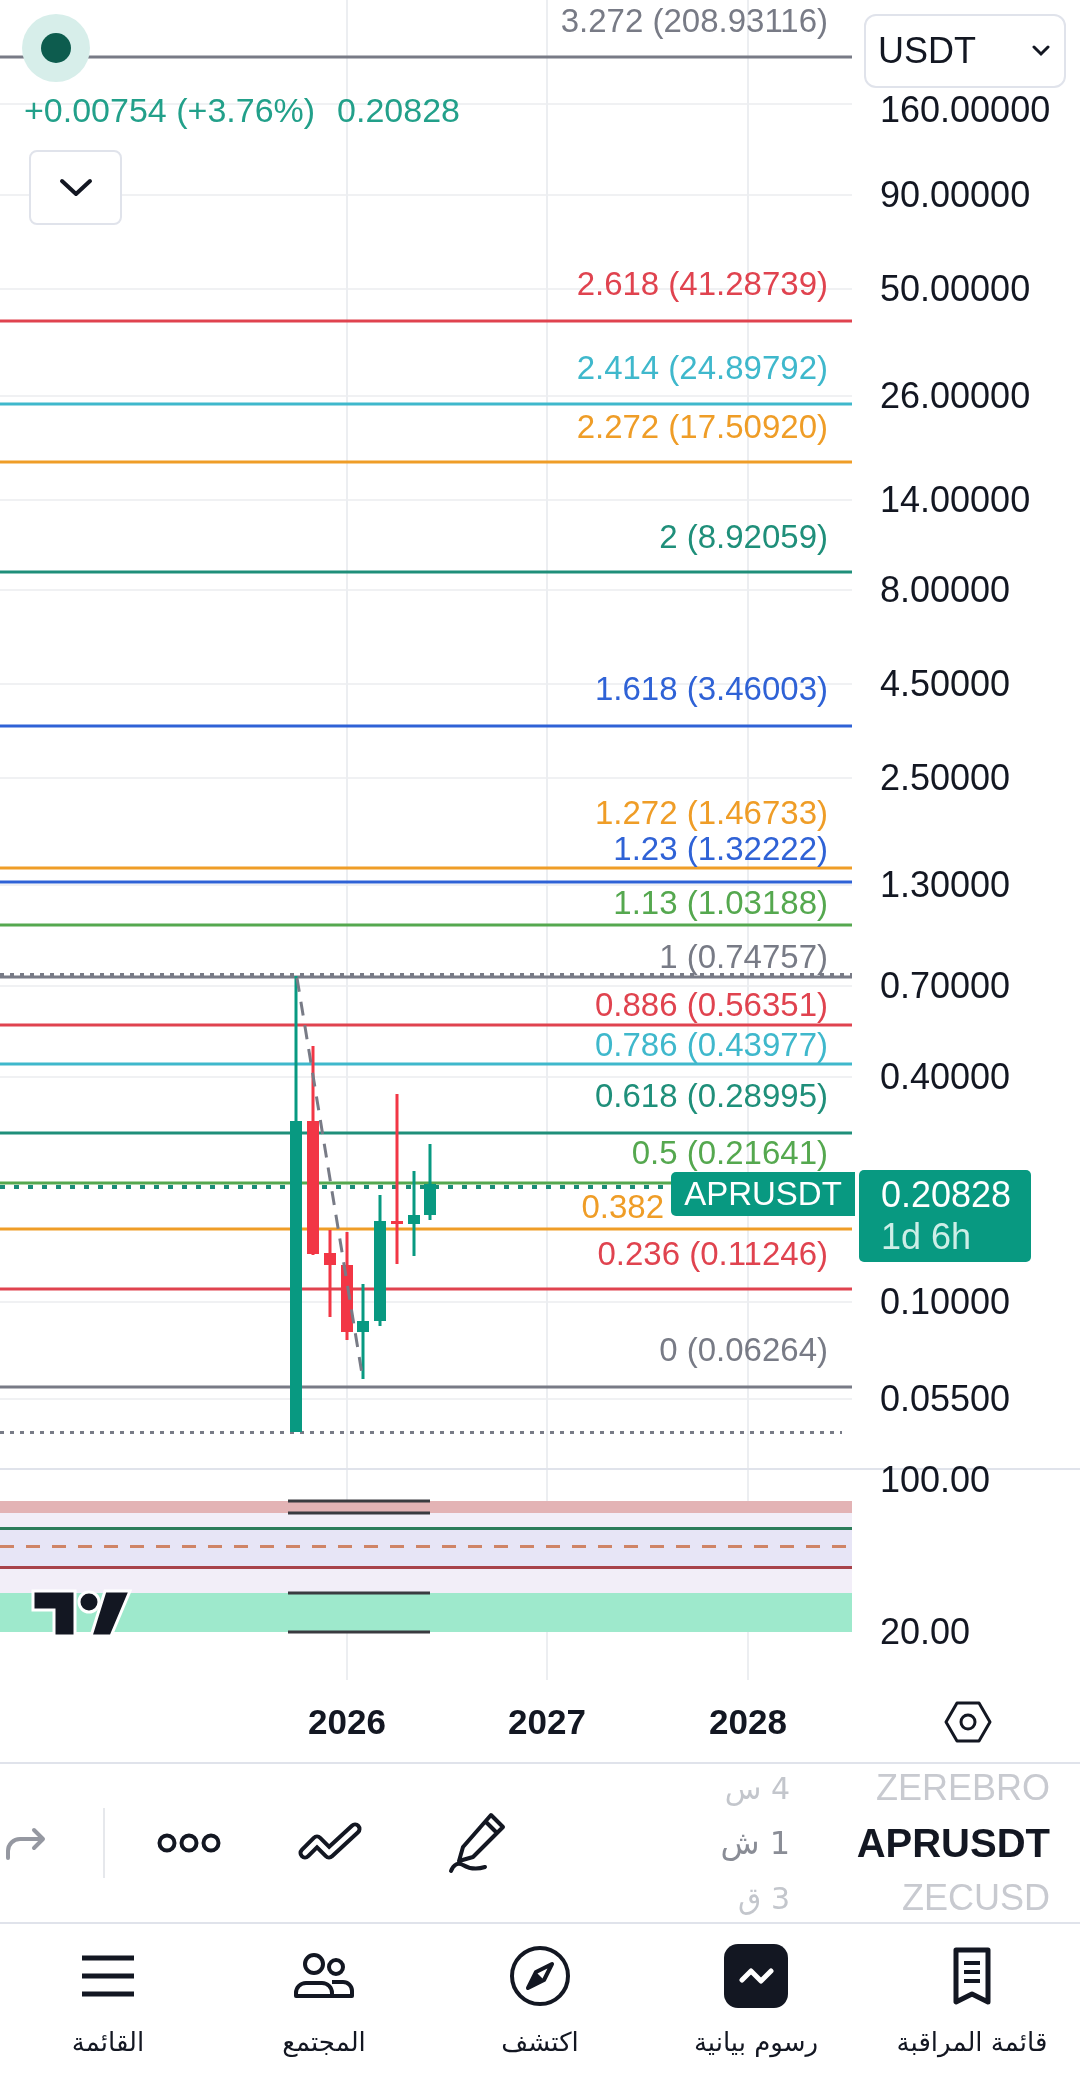 The width and height of the screenshot is (1080, 2078). Describe the element at coordinates (968, 1722) in the screenshot. I see `settings-icon` at that location.